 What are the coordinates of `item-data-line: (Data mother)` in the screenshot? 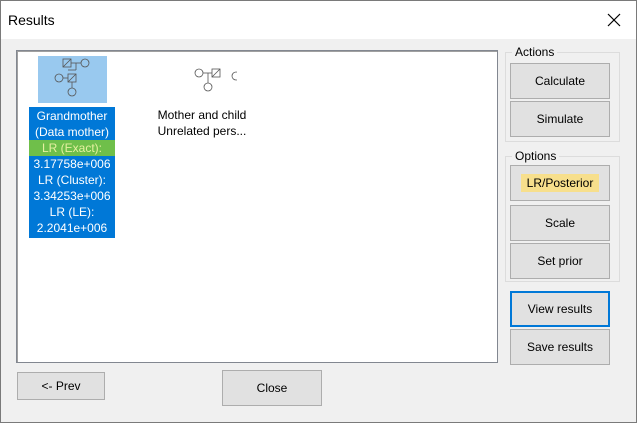 It's located at (72, 132).